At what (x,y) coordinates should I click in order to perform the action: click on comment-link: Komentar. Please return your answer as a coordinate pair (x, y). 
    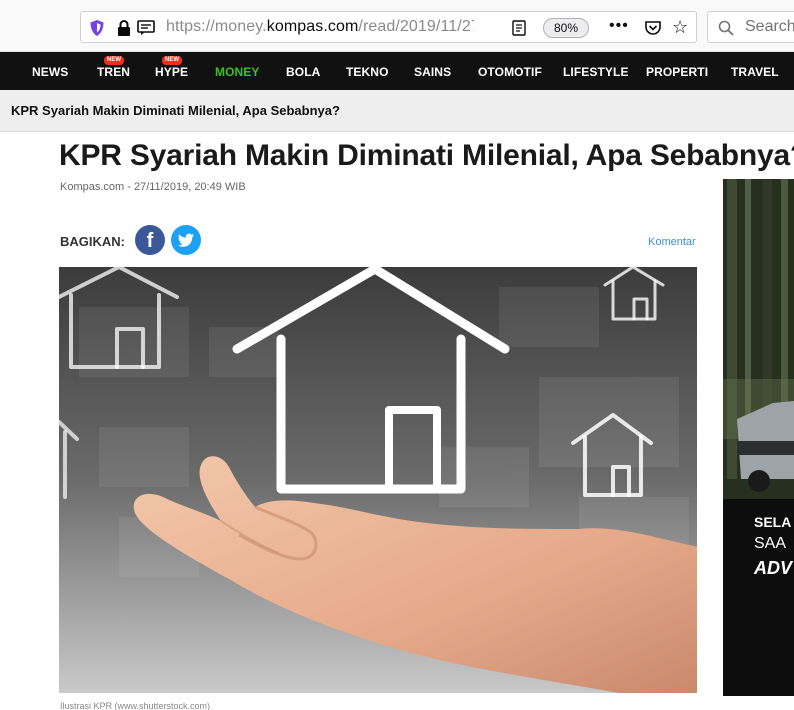
    Looking at the image, I should click on (672, 242).